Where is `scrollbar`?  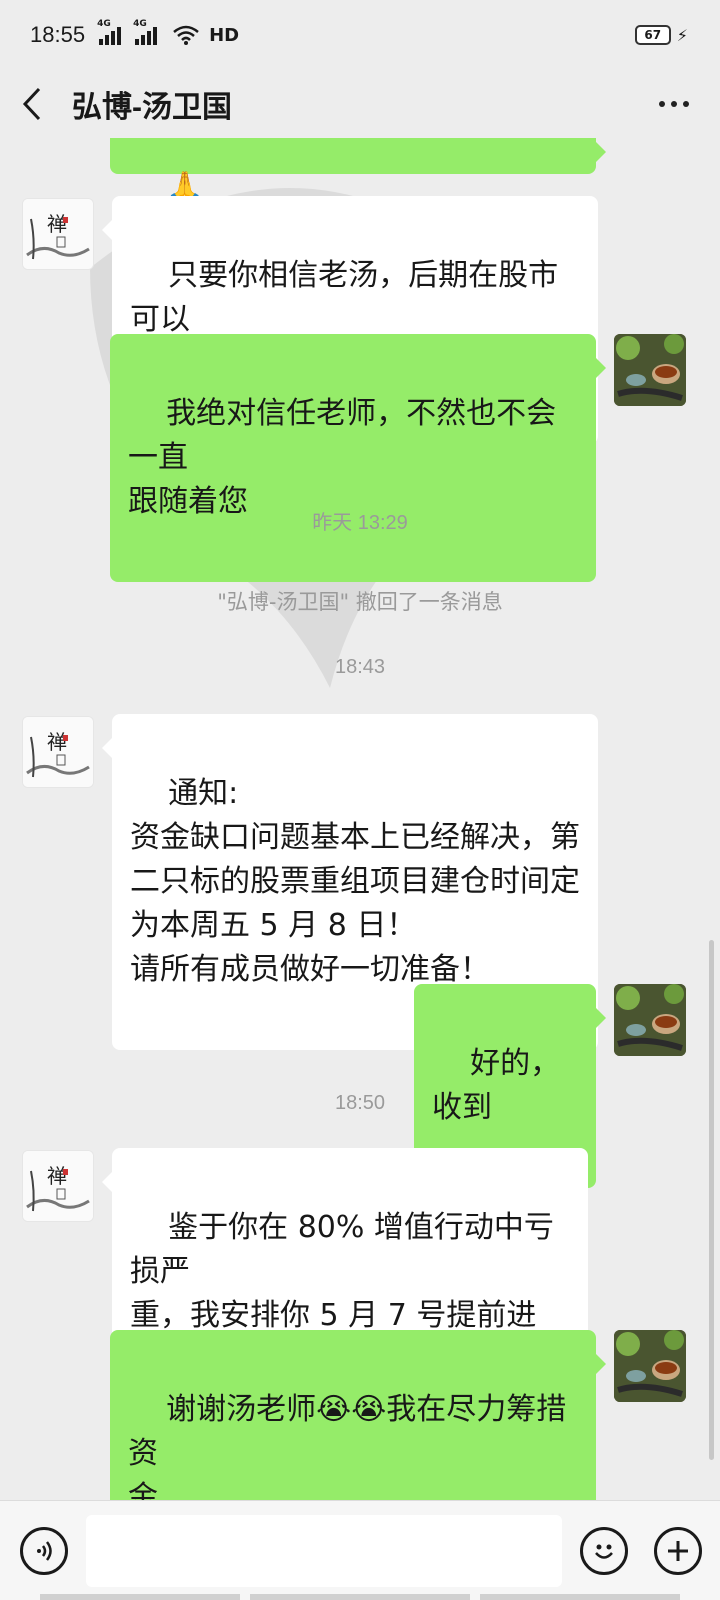 scrollbar is located at coordinates (711, 1200).